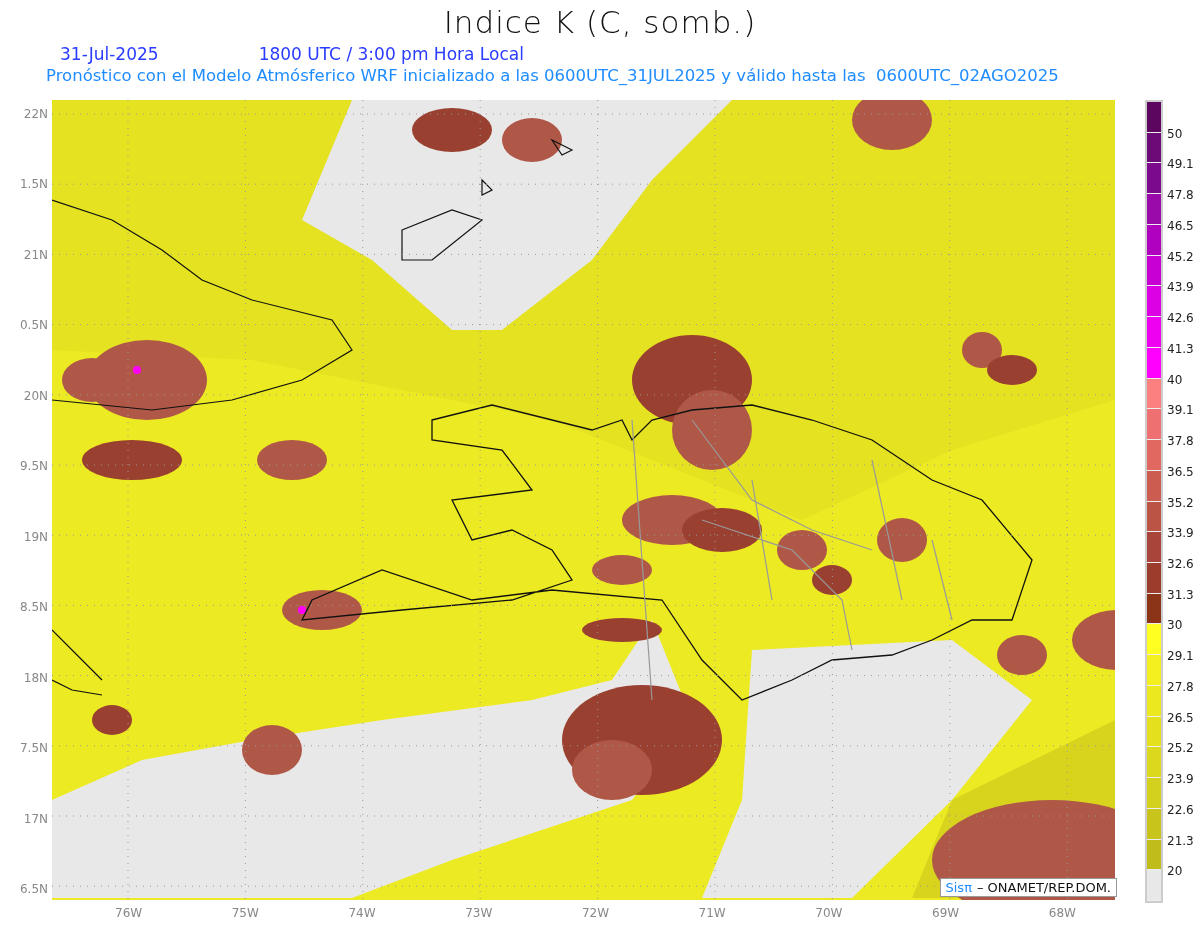 Image resolution: width=1200 pixels, height=927 pixels. I want to click on scale-label: 35.2, so click(1180, 502).